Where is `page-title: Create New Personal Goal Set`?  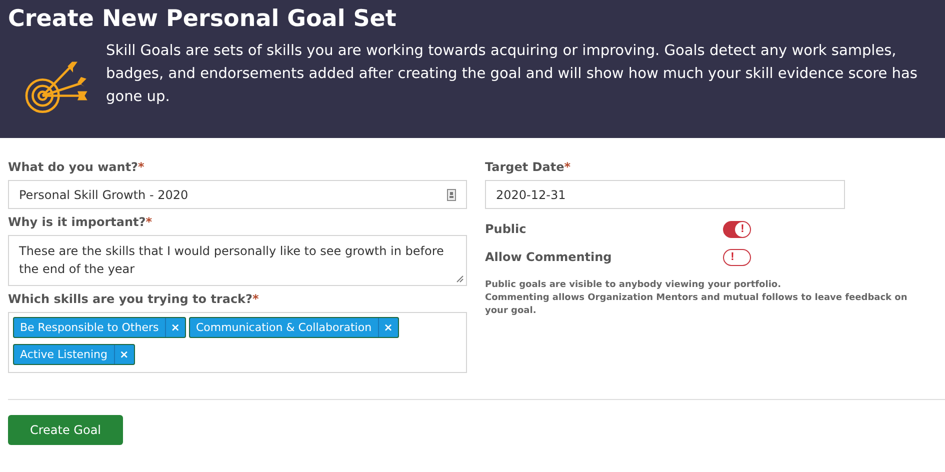
page-title: Create New Personal Goal Set is located at coordinates (203, 19).